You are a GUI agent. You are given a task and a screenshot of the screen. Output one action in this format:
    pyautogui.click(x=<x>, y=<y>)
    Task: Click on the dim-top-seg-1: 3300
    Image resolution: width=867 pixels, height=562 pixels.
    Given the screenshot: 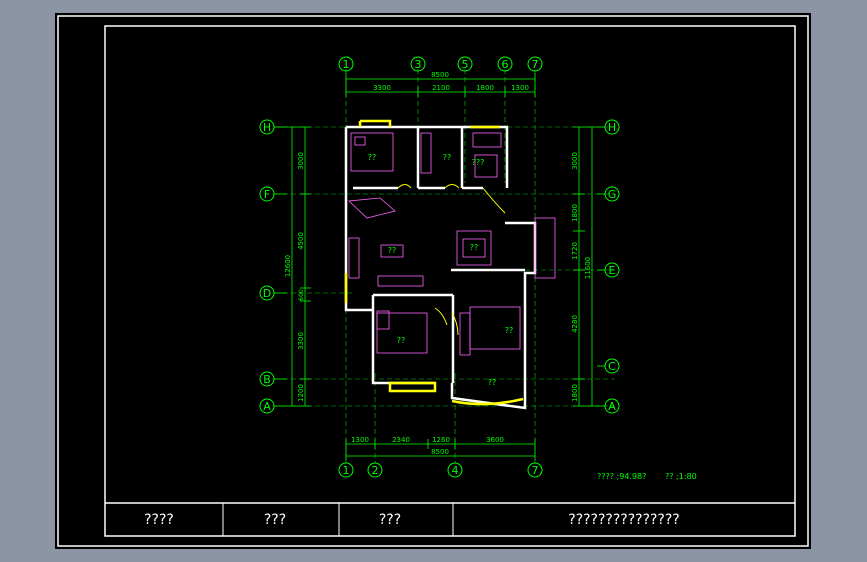 What is the action you would take?
    pyautogui.click(x=382, y=88)
    